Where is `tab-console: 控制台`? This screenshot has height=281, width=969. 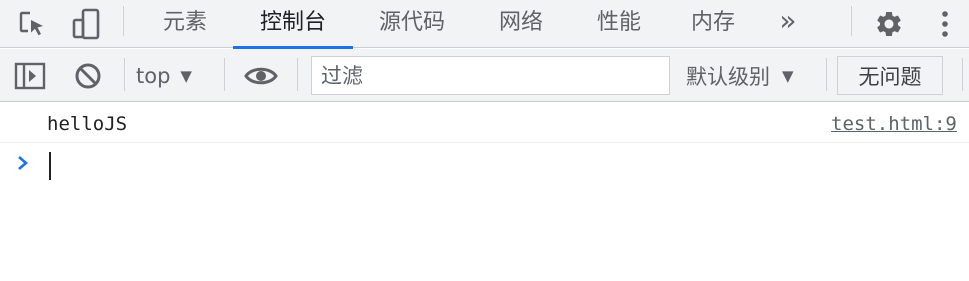
tab-console: 控制台 is located at coordinates (293, 24).